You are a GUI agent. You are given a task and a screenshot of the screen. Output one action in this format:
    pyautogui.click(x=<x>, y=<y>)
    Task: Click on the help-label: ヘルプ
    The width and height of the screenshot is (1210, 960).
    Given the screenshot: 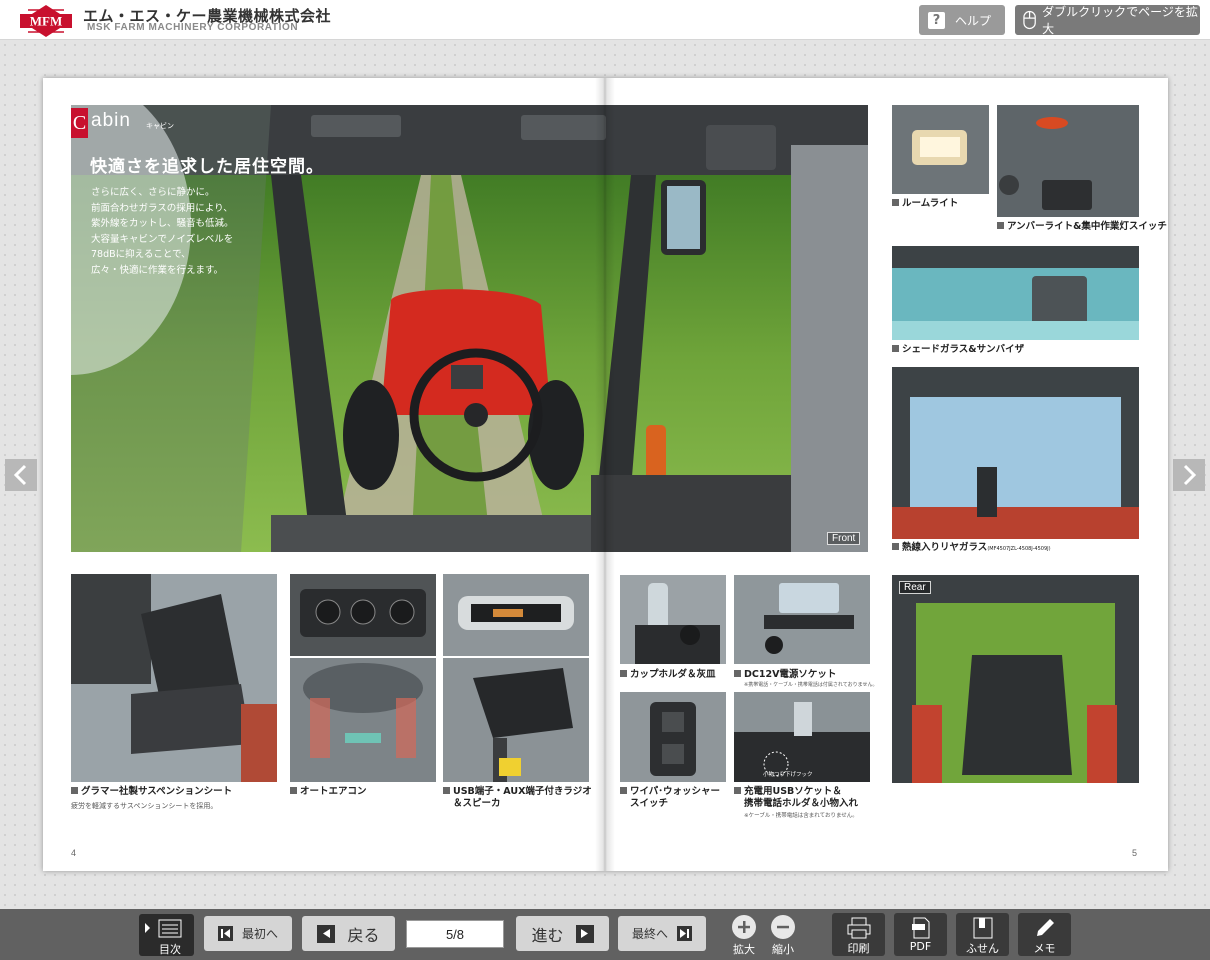 What is the action you would take?
    pyautogui.click(x=973, y=20)
    